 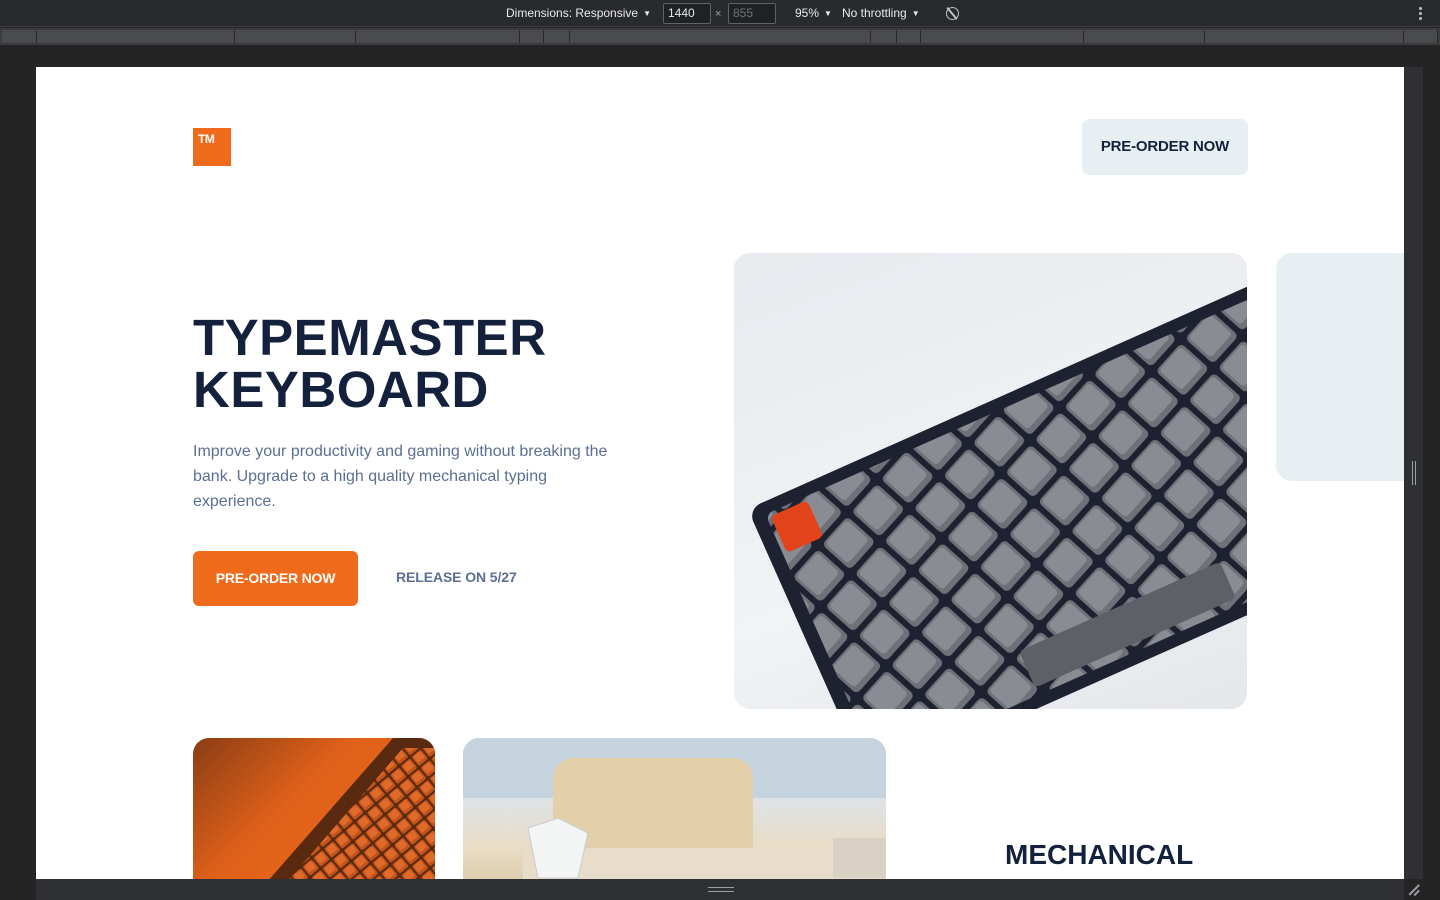 I want to click on nav-preorder-button: PRE-ORDER NOW, so click(x=1165, y=147).